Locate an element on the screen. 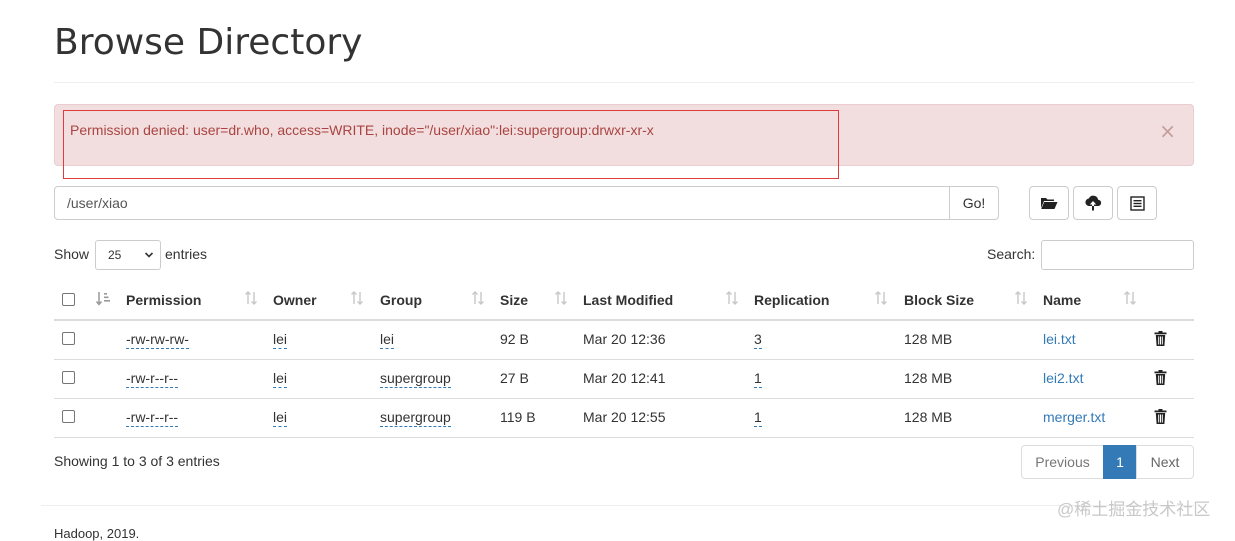 The image size is (1235, 541). annotation-highlight-box is located at coordinates (451, 144).